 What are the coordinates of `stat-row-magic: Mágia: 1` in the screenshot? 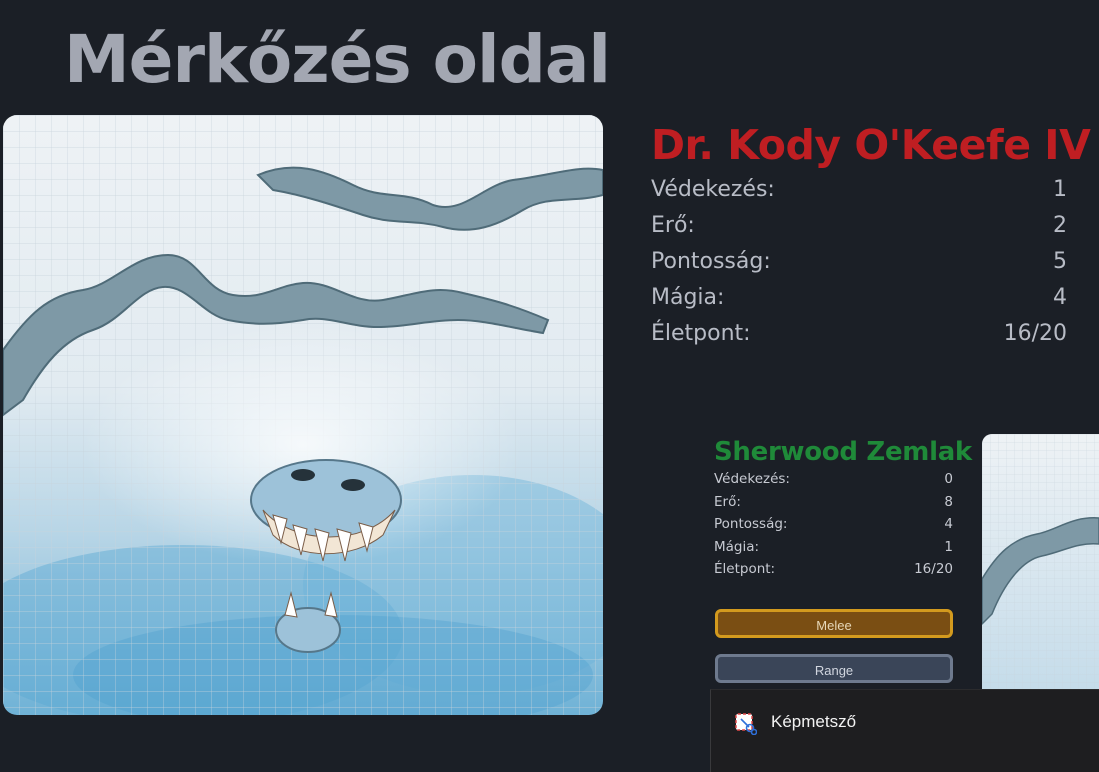 It's located at (833, 547).